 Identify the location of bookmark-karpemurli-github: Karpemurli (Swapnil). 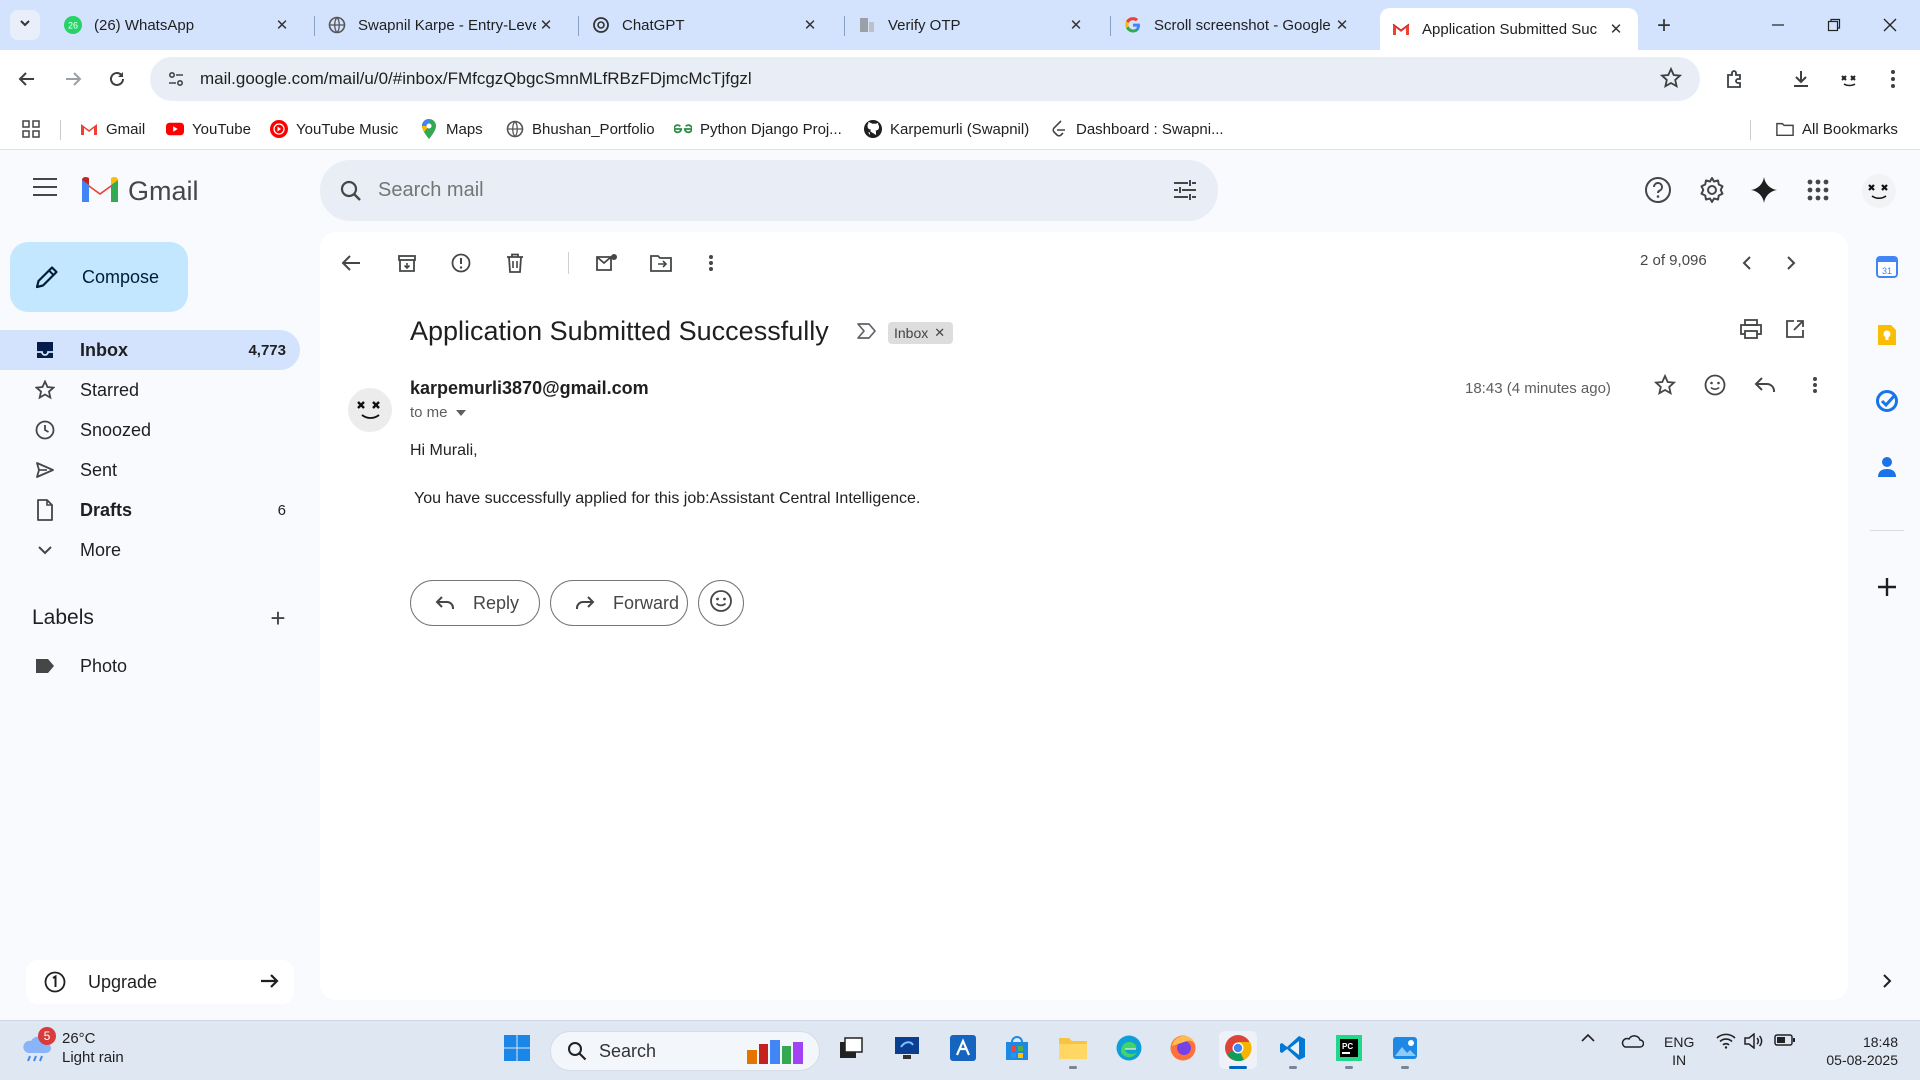
(946, 129).